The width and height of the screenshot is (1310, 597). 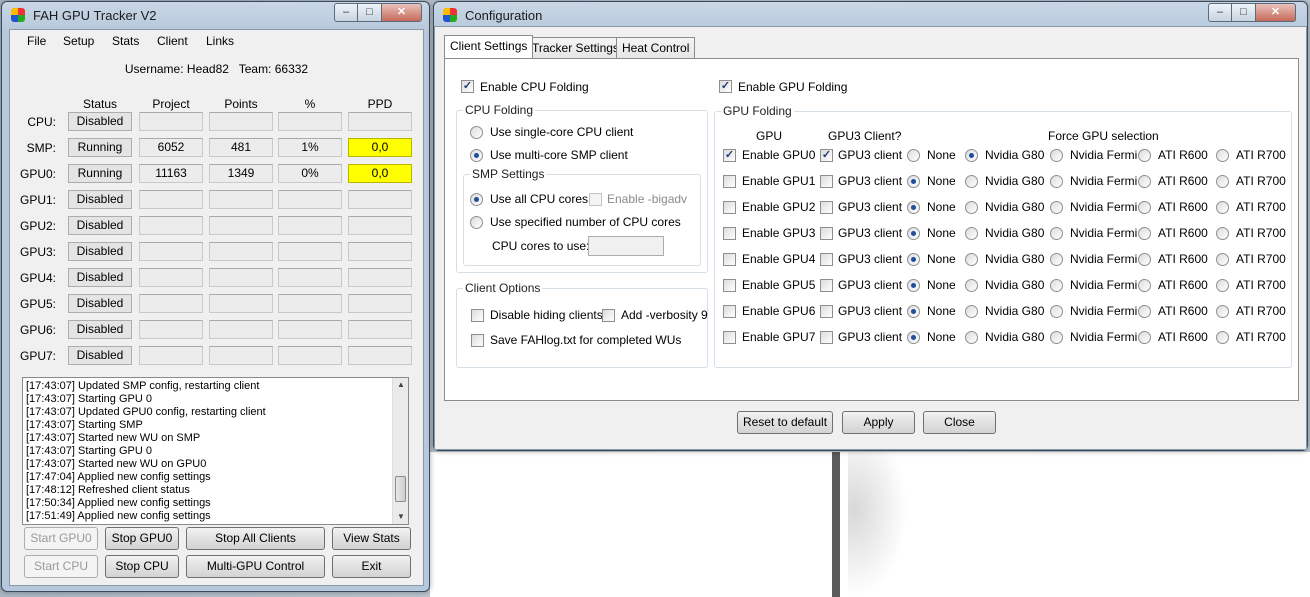 I want to click on apply-button: Apply, so click(x=878, y=422).